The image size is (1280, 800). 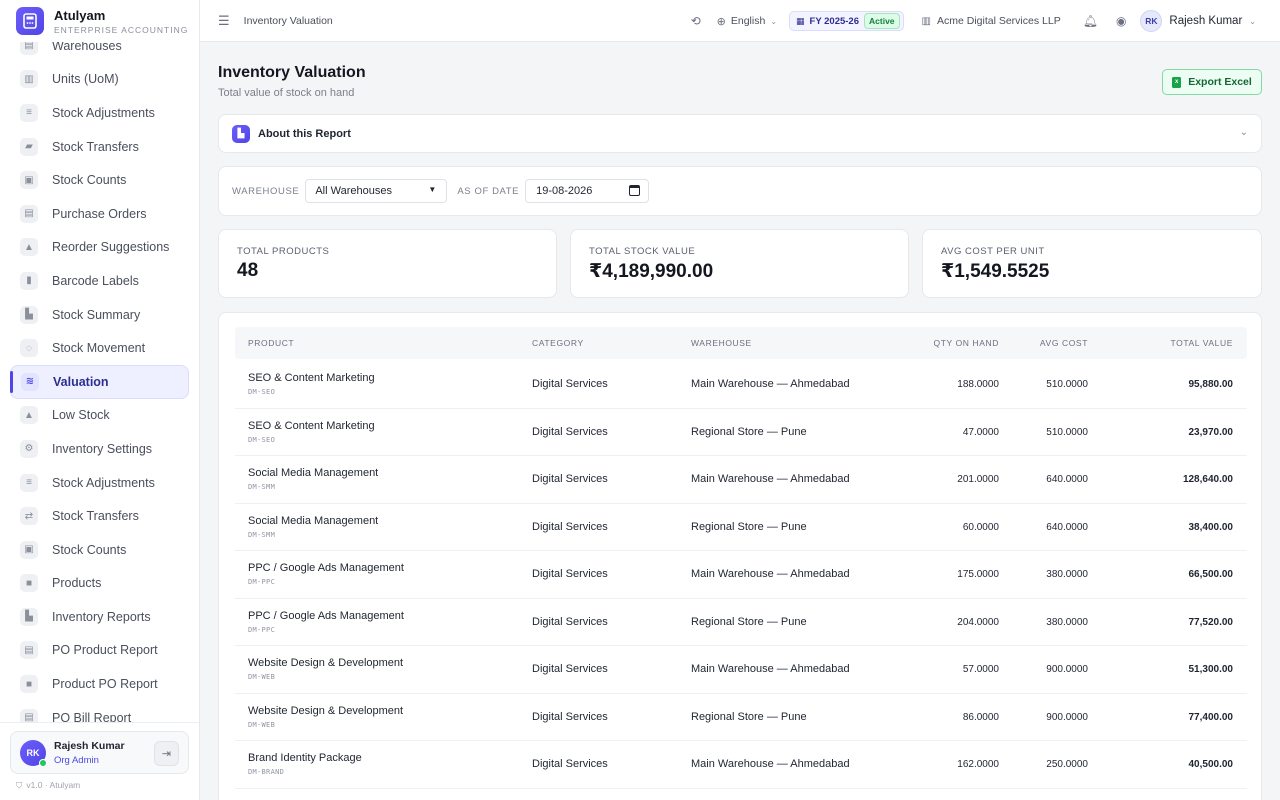 I want to click on calculator-icon, so click(x=30, y=21).